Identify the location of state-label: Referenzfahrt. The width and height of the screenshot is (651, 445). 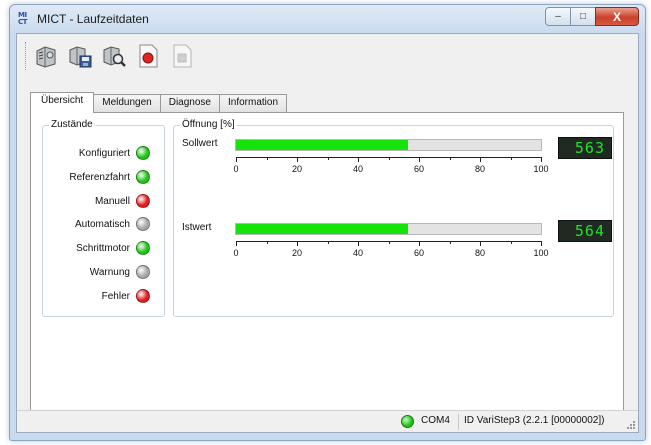
(99, 177).